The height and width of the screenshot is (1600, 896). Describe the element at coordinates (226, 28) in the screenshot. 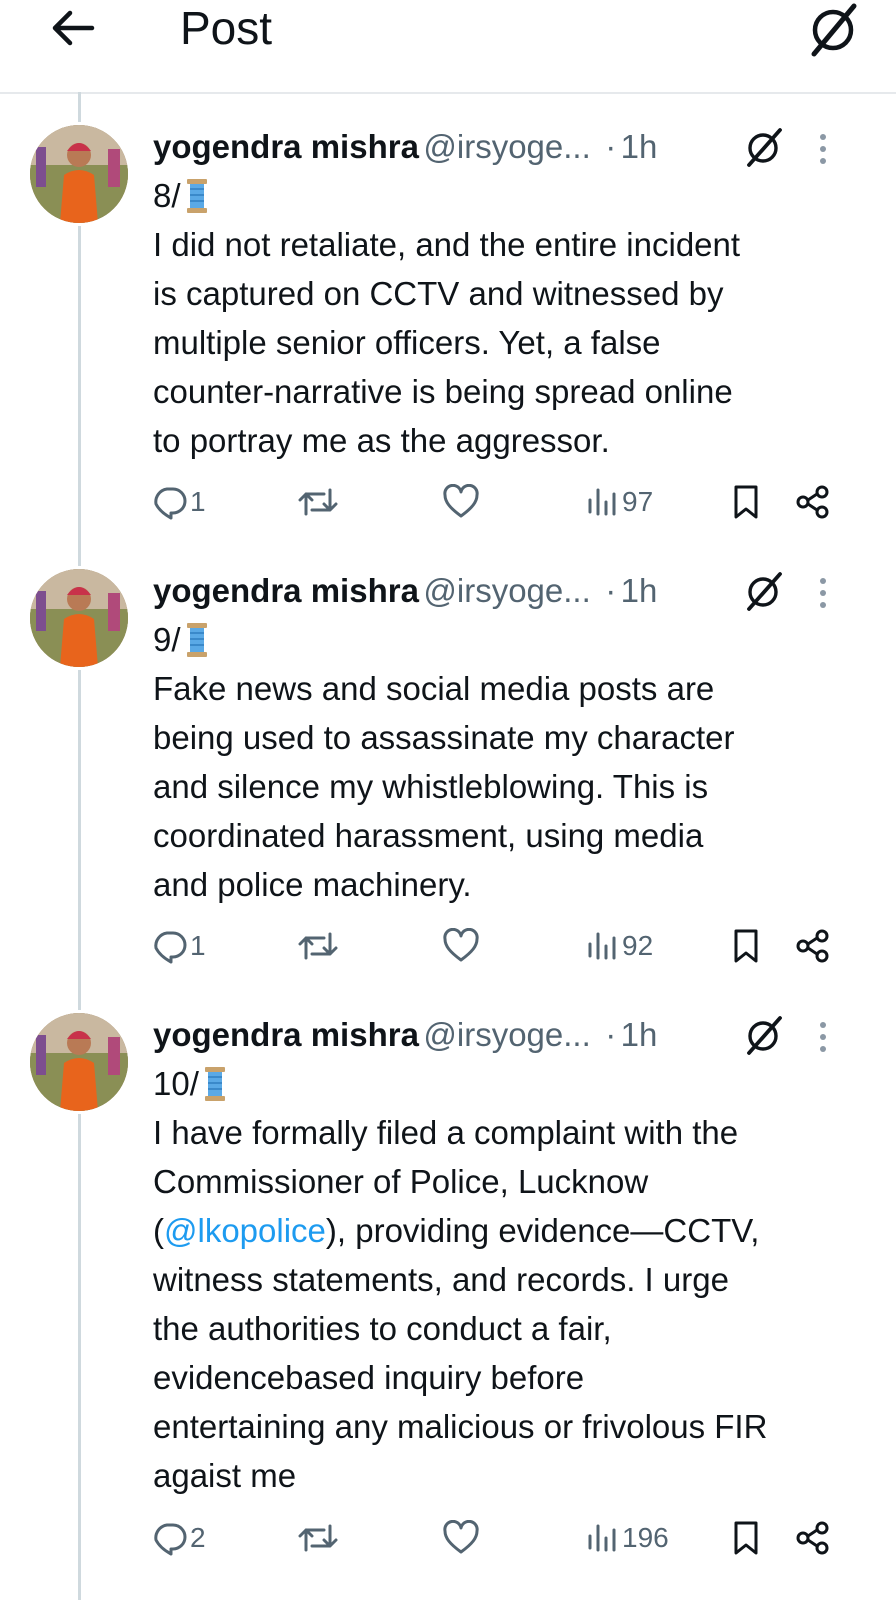

I see `page-title: Post` at that location.